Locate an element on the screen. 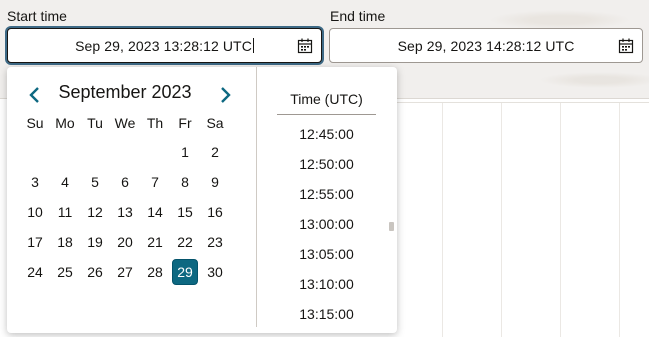  time-option: 13:10:00 is located at coordinates (326, 284).